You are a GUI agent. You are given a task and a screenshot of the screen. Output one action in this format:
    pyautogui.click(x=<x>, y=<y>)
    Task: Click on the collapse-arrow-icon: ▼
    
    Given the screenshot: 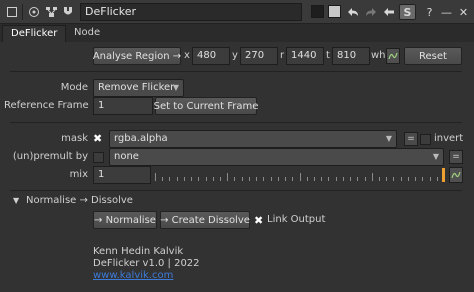 What is the action you would take?
    pyautogui.click(x=16, y=200)
    